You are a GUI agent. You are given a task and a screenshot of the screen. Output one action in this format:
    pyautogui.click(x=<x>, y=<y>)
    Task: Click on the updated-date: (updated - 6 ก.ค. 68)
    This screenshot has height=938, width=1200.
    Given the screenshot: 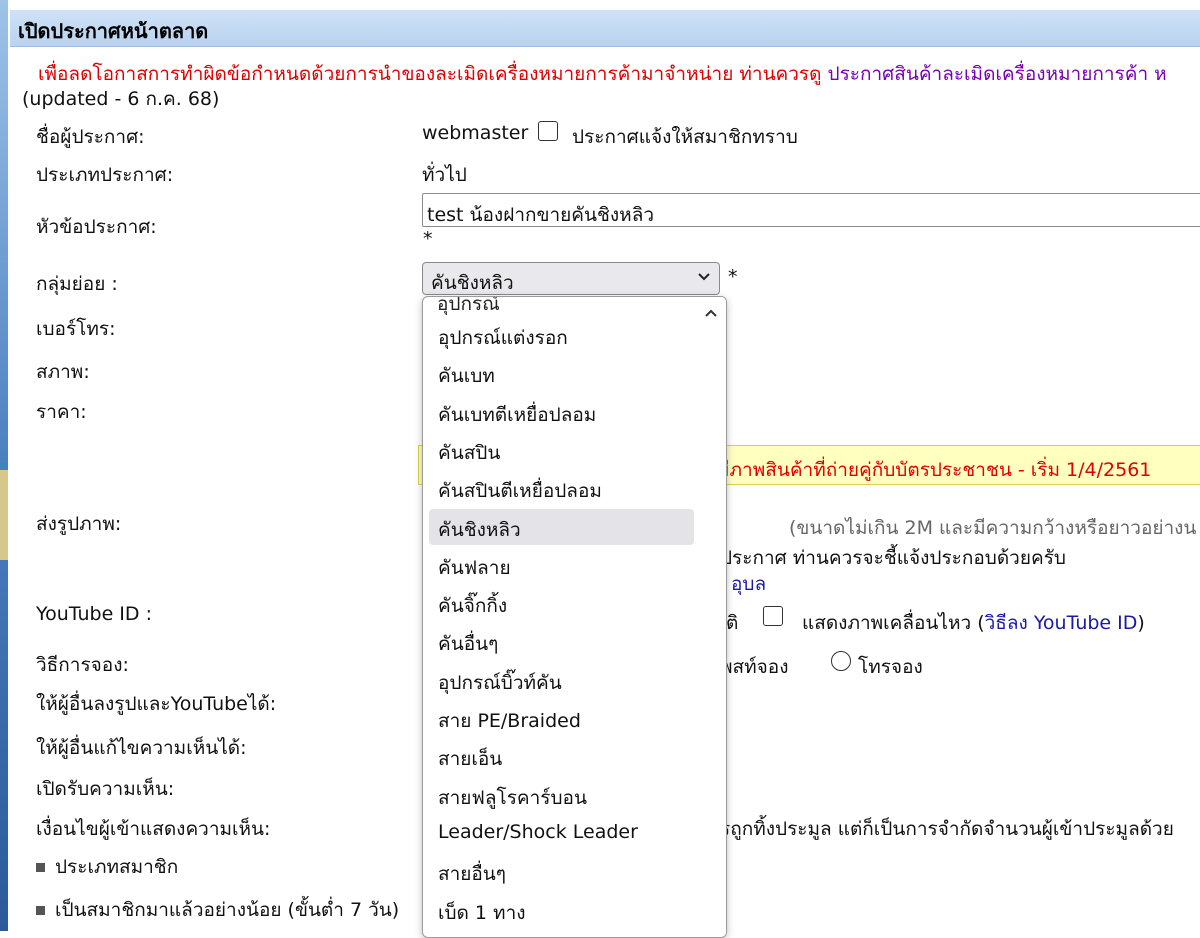 What is the action you would take?
    pyautogui.click(x=121, y=99)
    